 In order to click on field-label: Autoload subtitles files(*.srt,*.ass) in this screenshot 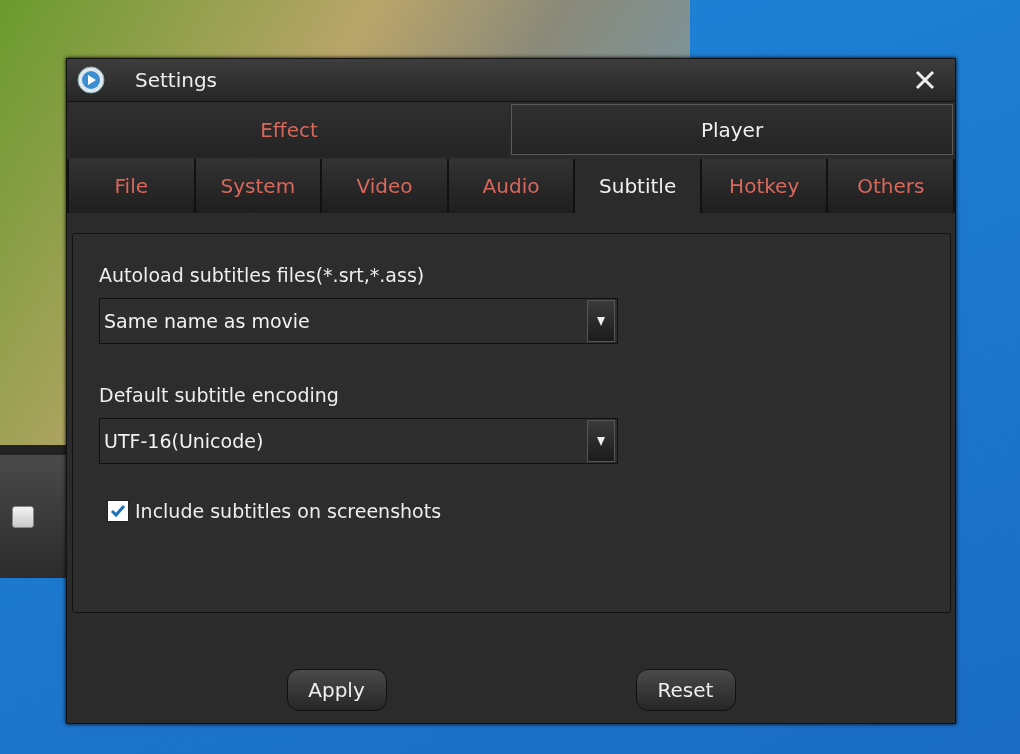, I will do `click(262, 275)`.